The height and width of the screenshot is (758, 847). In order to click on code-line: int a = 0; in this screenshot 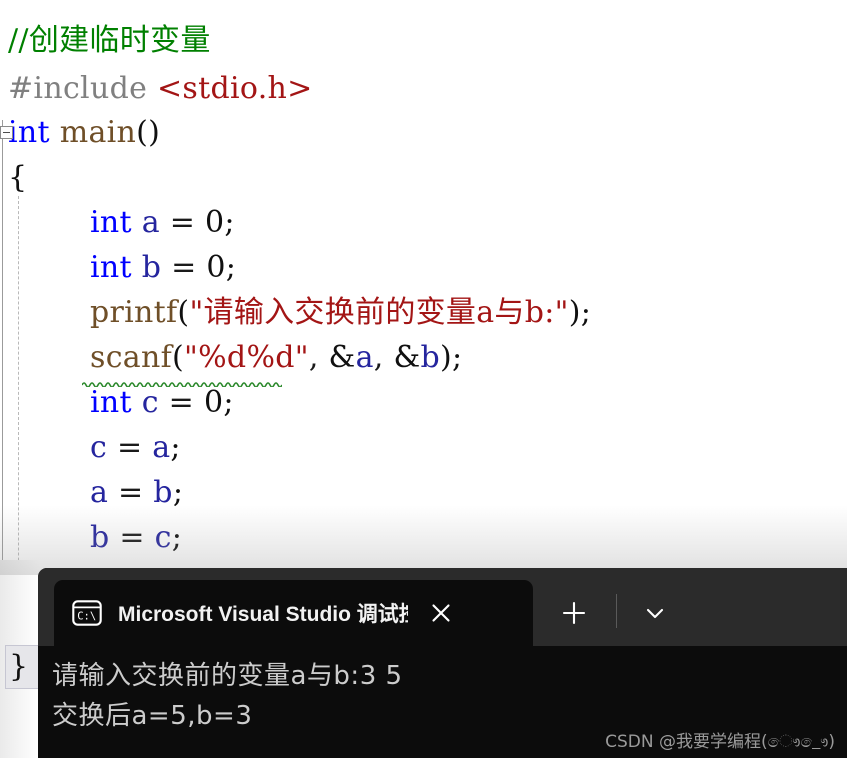, I will do `click(162, 222)`.